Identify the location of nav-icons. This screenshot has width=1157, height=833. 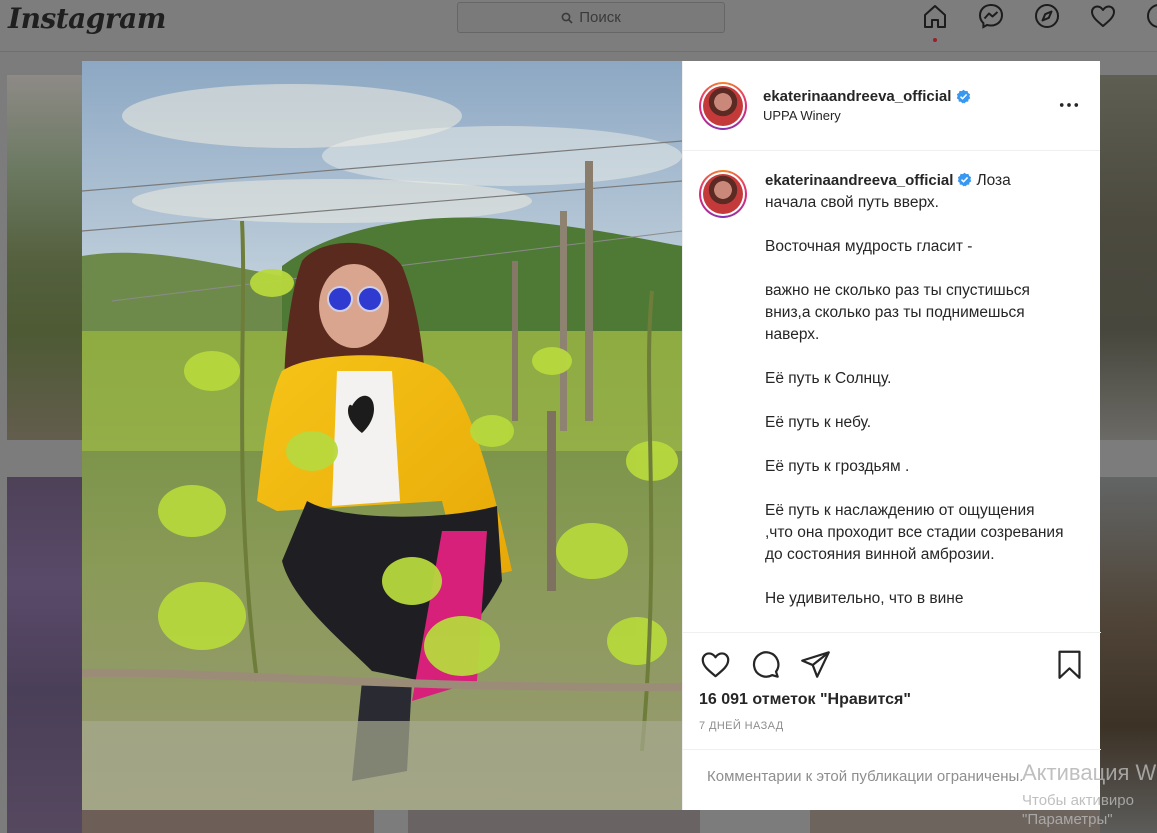
(1039, 22).